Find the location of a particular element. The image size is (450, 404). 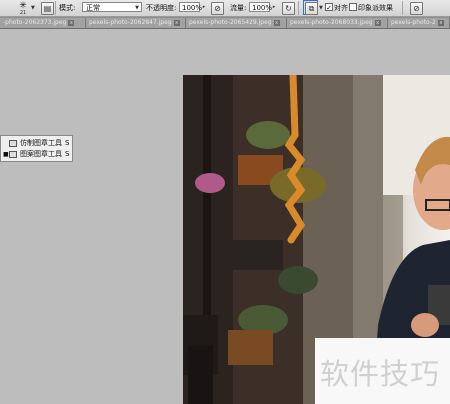

document-tab: -photo-2062373.jpeg x is located at coordinates (43, 23).